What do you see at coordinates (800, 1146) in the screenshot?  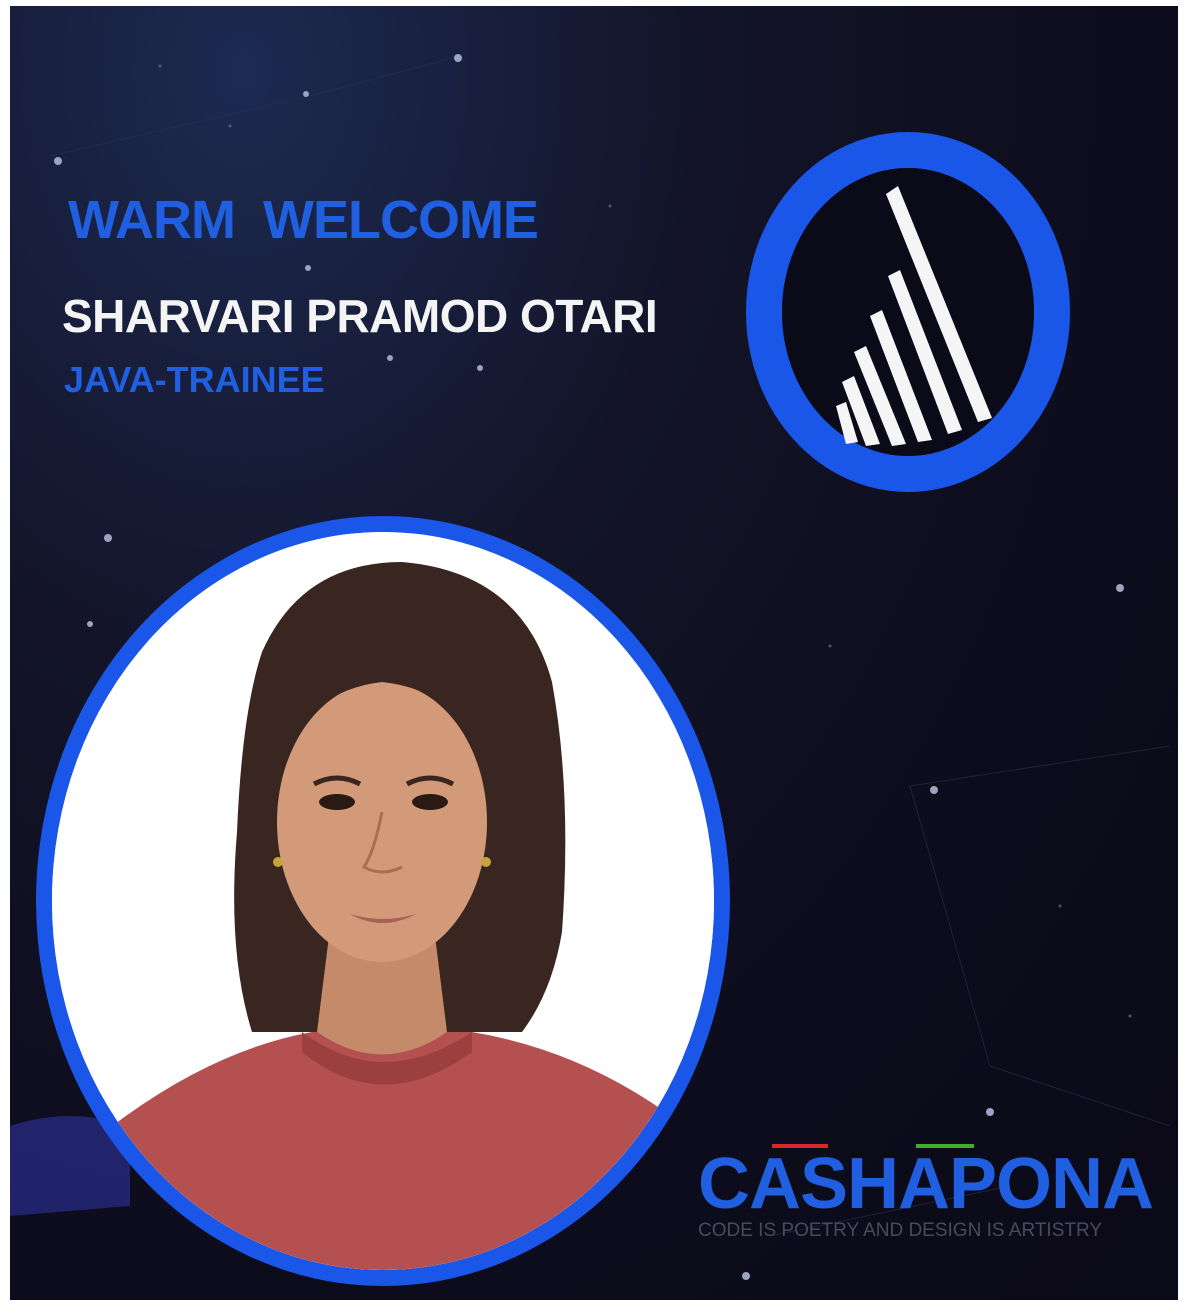 I see `brand-accent-red` at bounding box center [800, 1146].